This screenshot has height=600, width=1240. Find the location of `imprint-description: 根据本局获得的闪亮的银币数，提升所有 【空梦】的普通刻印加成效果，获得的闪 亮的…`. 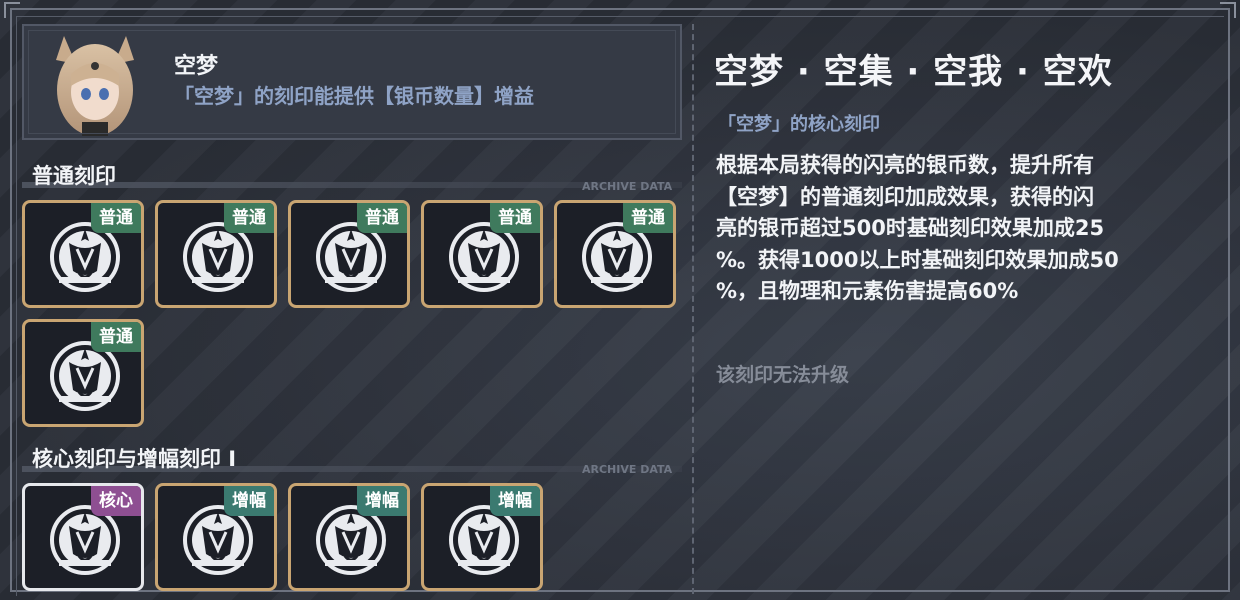

imprint-description: 根据本局获得的闪亮的银币数，提升所有 【空梦】的普通刻印加成效果，获得的闪 亮的… is located at coordinates (917, 228).